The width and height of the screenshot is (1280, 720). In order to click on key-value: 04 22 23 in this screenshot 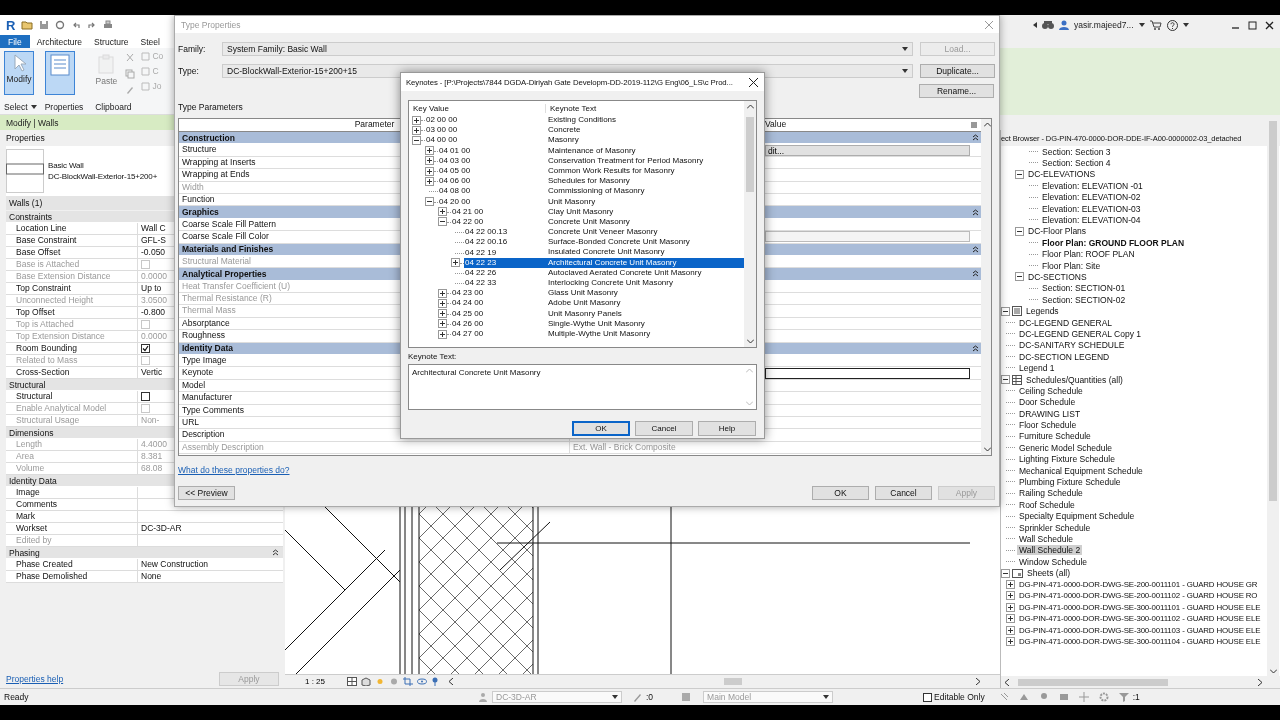, I will do `click(504, 262)`.